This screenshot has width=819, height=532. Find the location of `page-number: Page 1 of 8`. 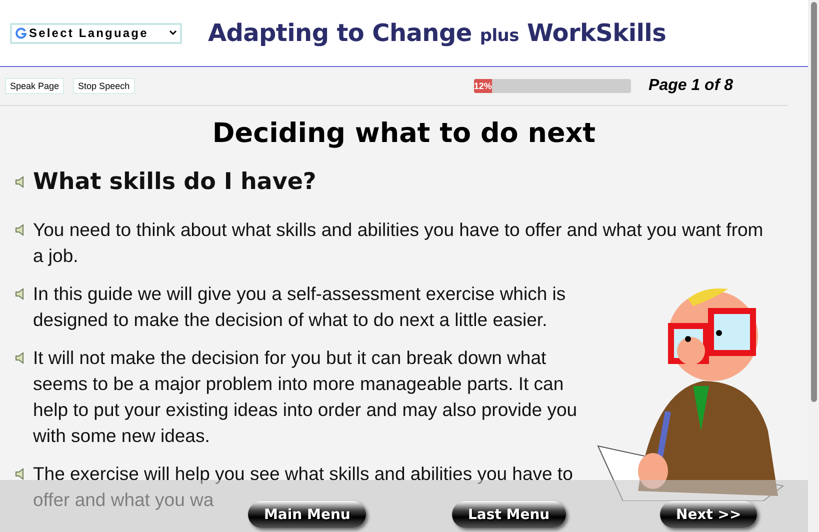

page-number: Page 1 of 8 is located at coordinates (690, 86).